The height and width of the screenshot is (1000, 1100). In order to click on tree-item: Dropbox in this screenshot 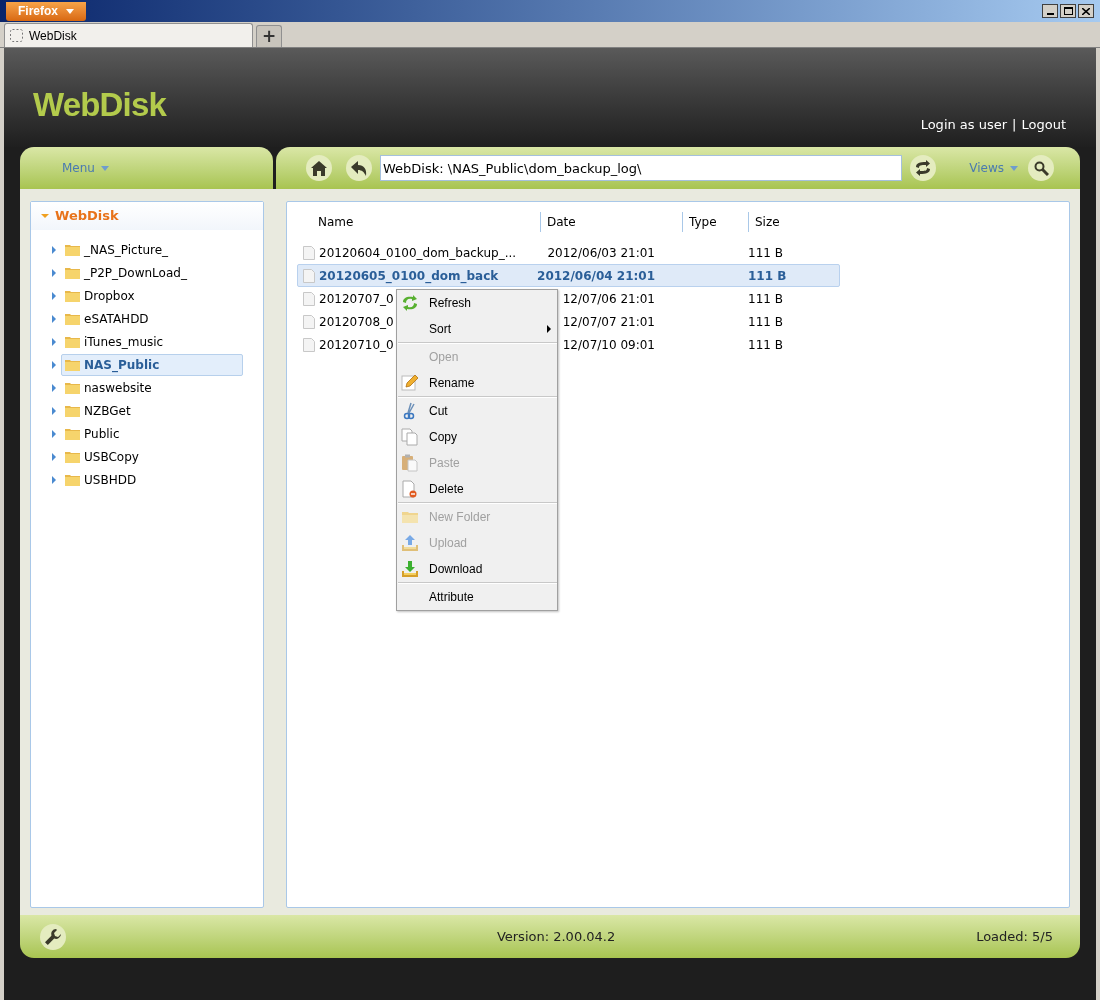, I will do `click(100, 295)`.